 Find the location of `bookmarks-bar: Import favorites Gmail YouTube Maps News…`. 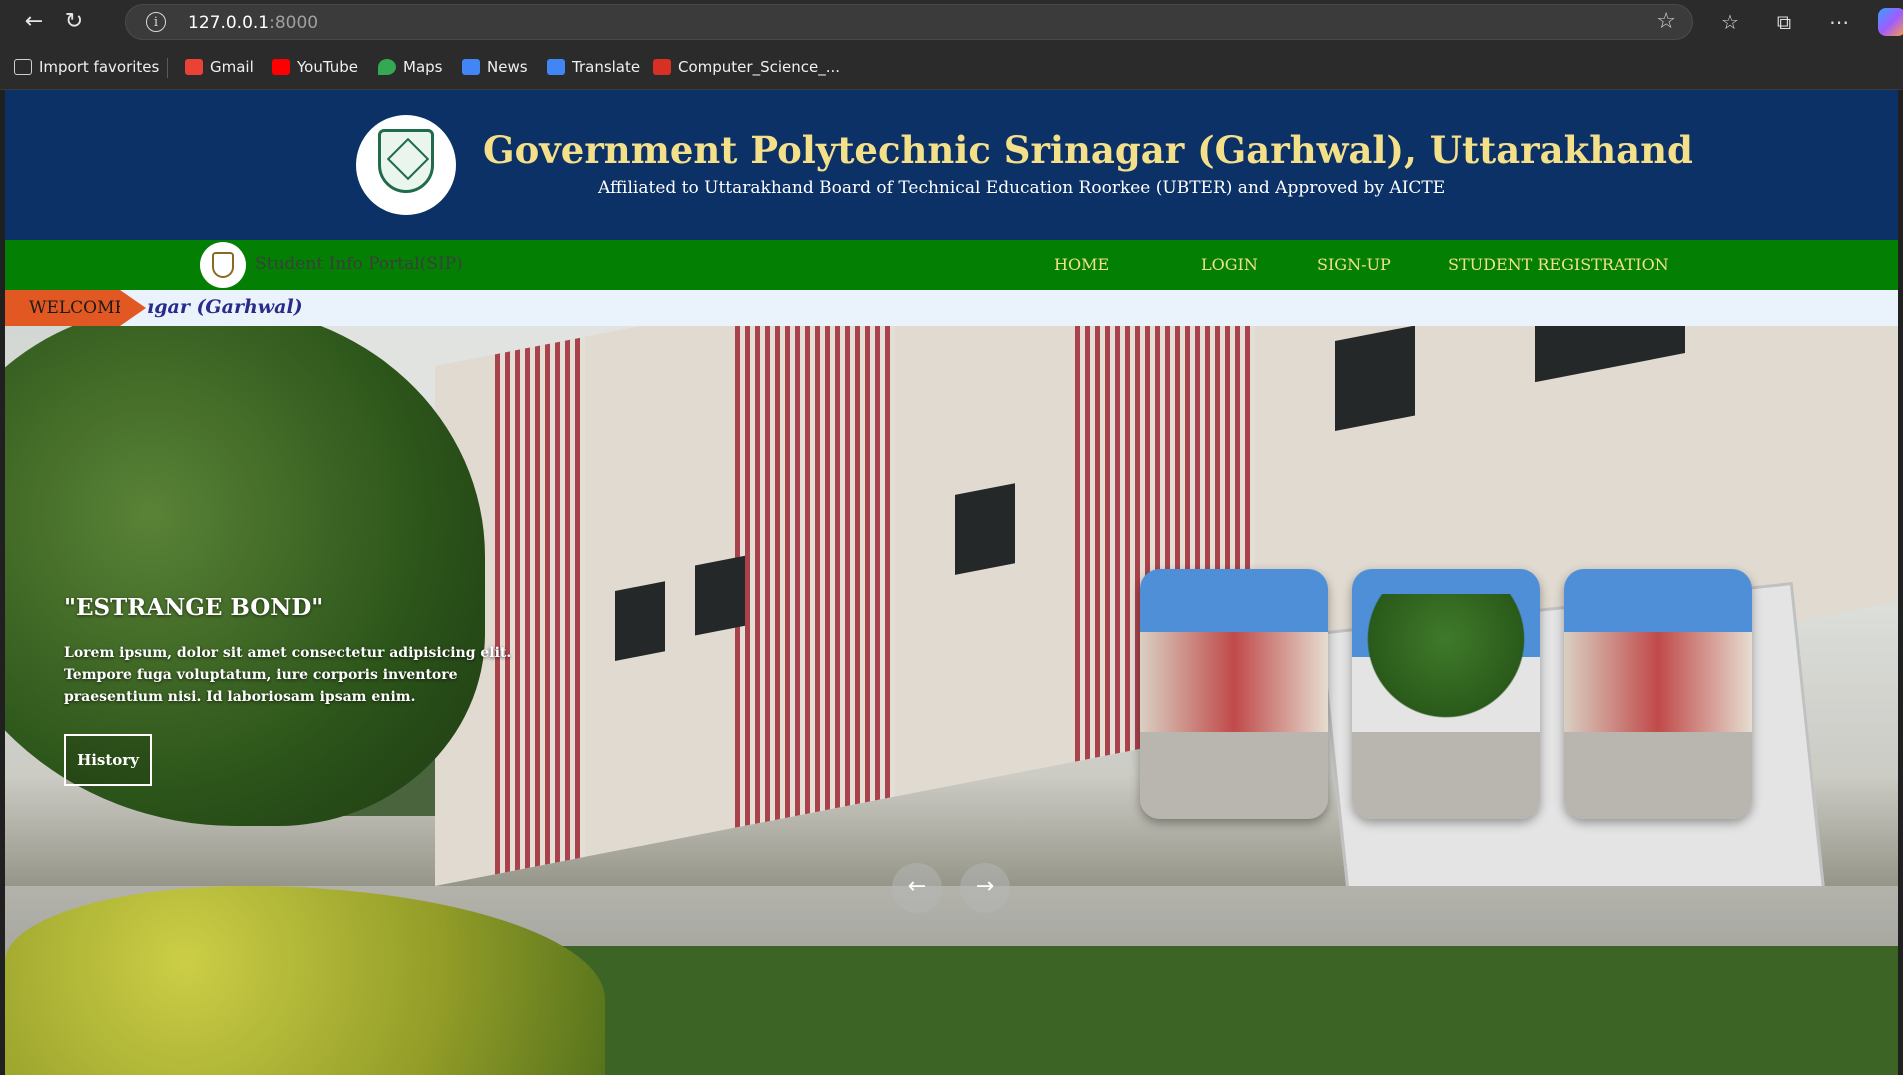

bookmarks-bar: Import favorites Gmail YouTube Maps News… is located at coordinates (951, 67).